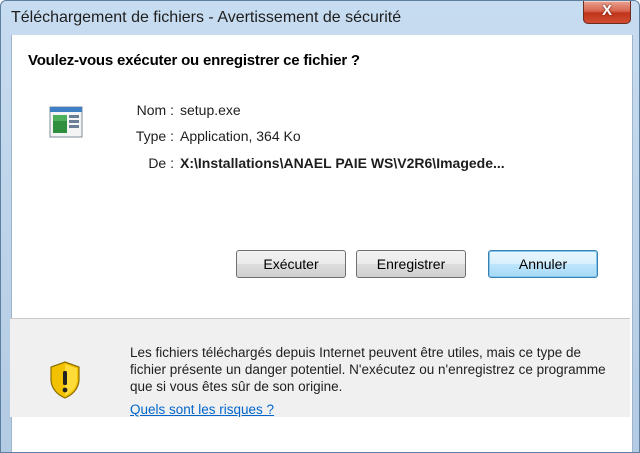 The height and width of the screenshot is (453, 640). I want to click on risks-link: Quels sont les risques ?, so click(202, 409).